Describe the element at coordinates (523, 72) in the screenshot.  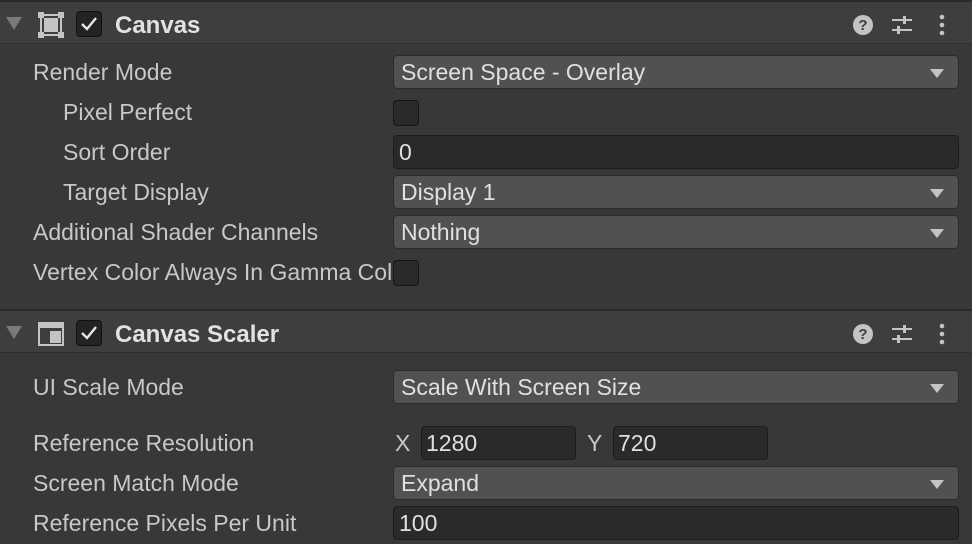
I see `dropdown-value: Screen Space - Overlay` at that location.